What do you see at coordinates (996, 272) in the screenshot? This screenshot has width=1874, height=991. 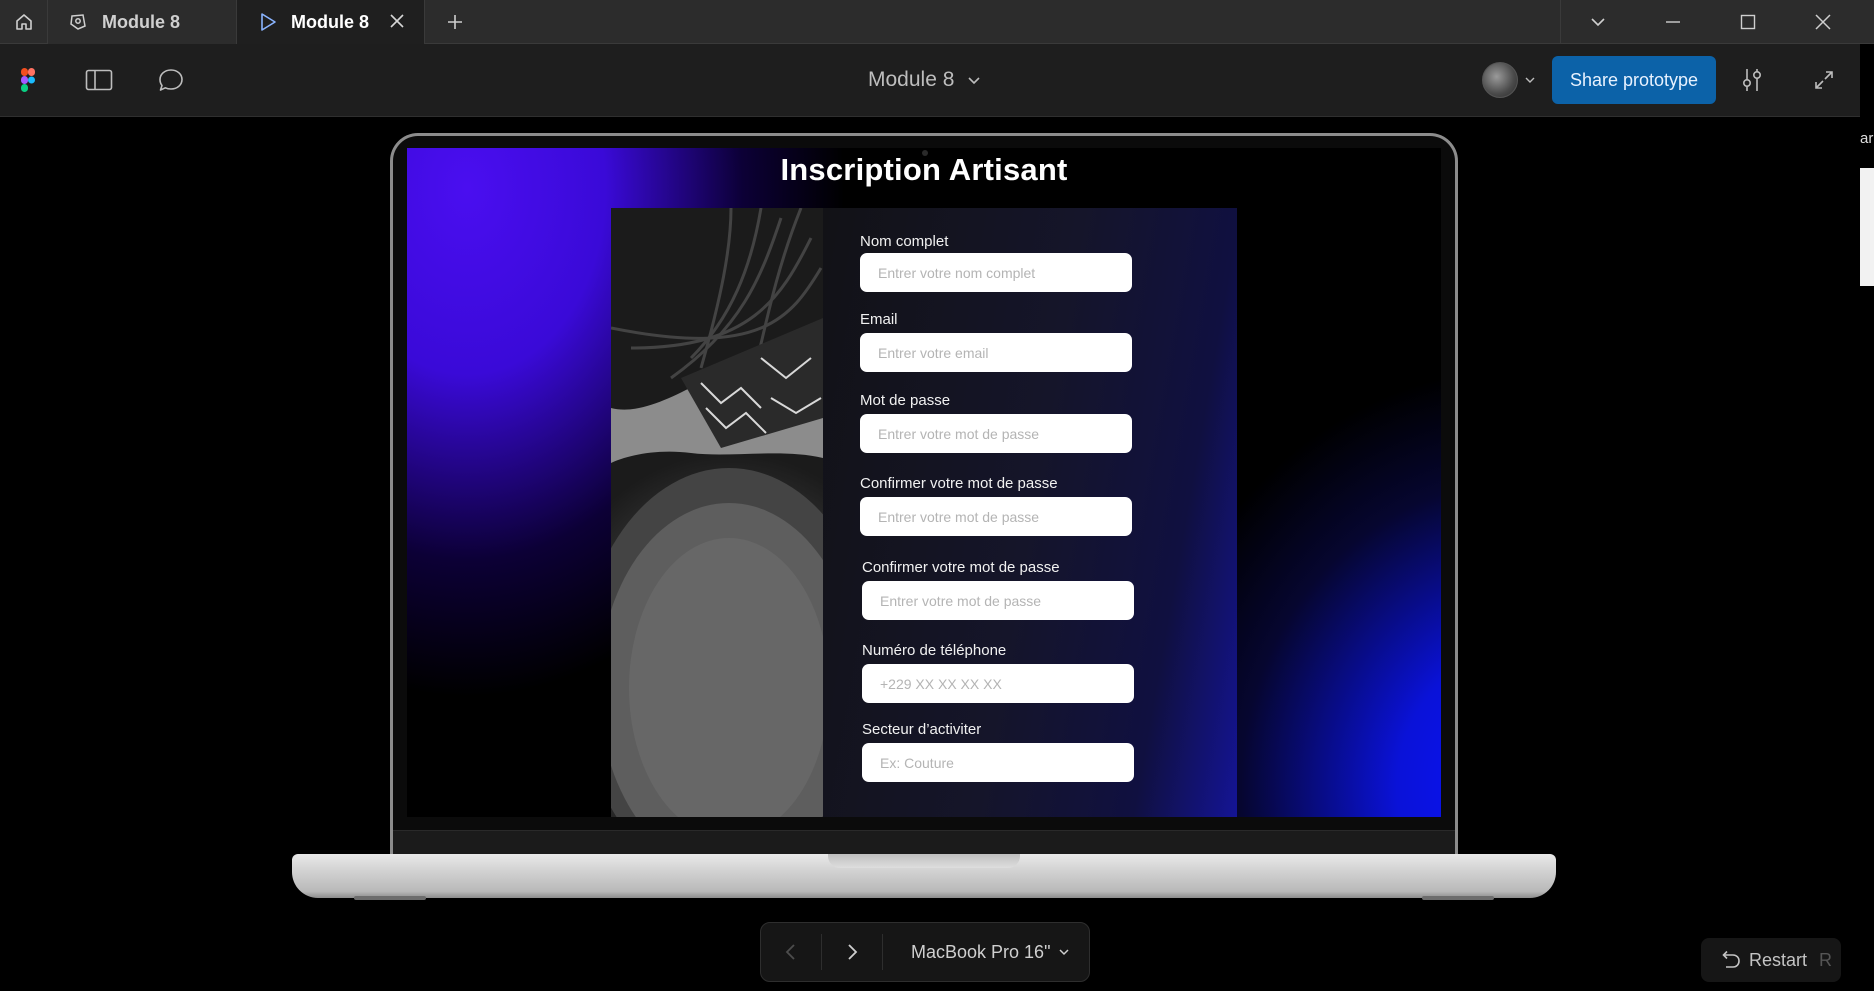 I see `full-name-input` at bounding box center [996, 272].